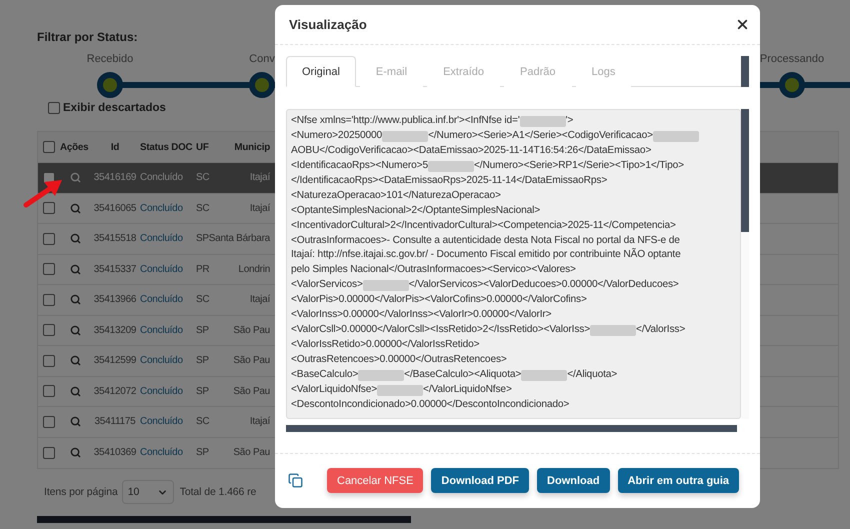 Image resolution: width=850 pixels, height=529 pixels. Describe the element at coordinates (321, 71) in the screenshot. I see `tab: Original` at that location.